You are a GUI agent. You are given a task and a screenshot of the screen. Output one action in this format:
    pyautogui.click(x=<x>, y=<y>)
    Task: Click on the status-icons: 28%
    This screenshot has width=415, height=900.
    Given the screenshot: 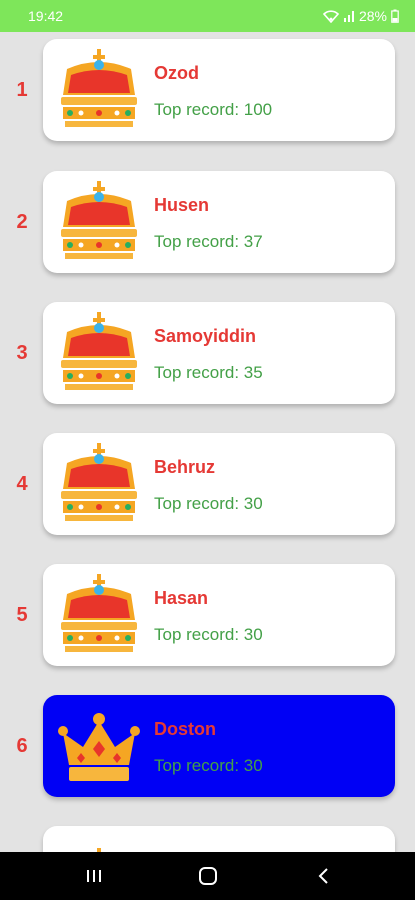 What is the action you would take?
    pyautogui.click(x=360, y=16)
    